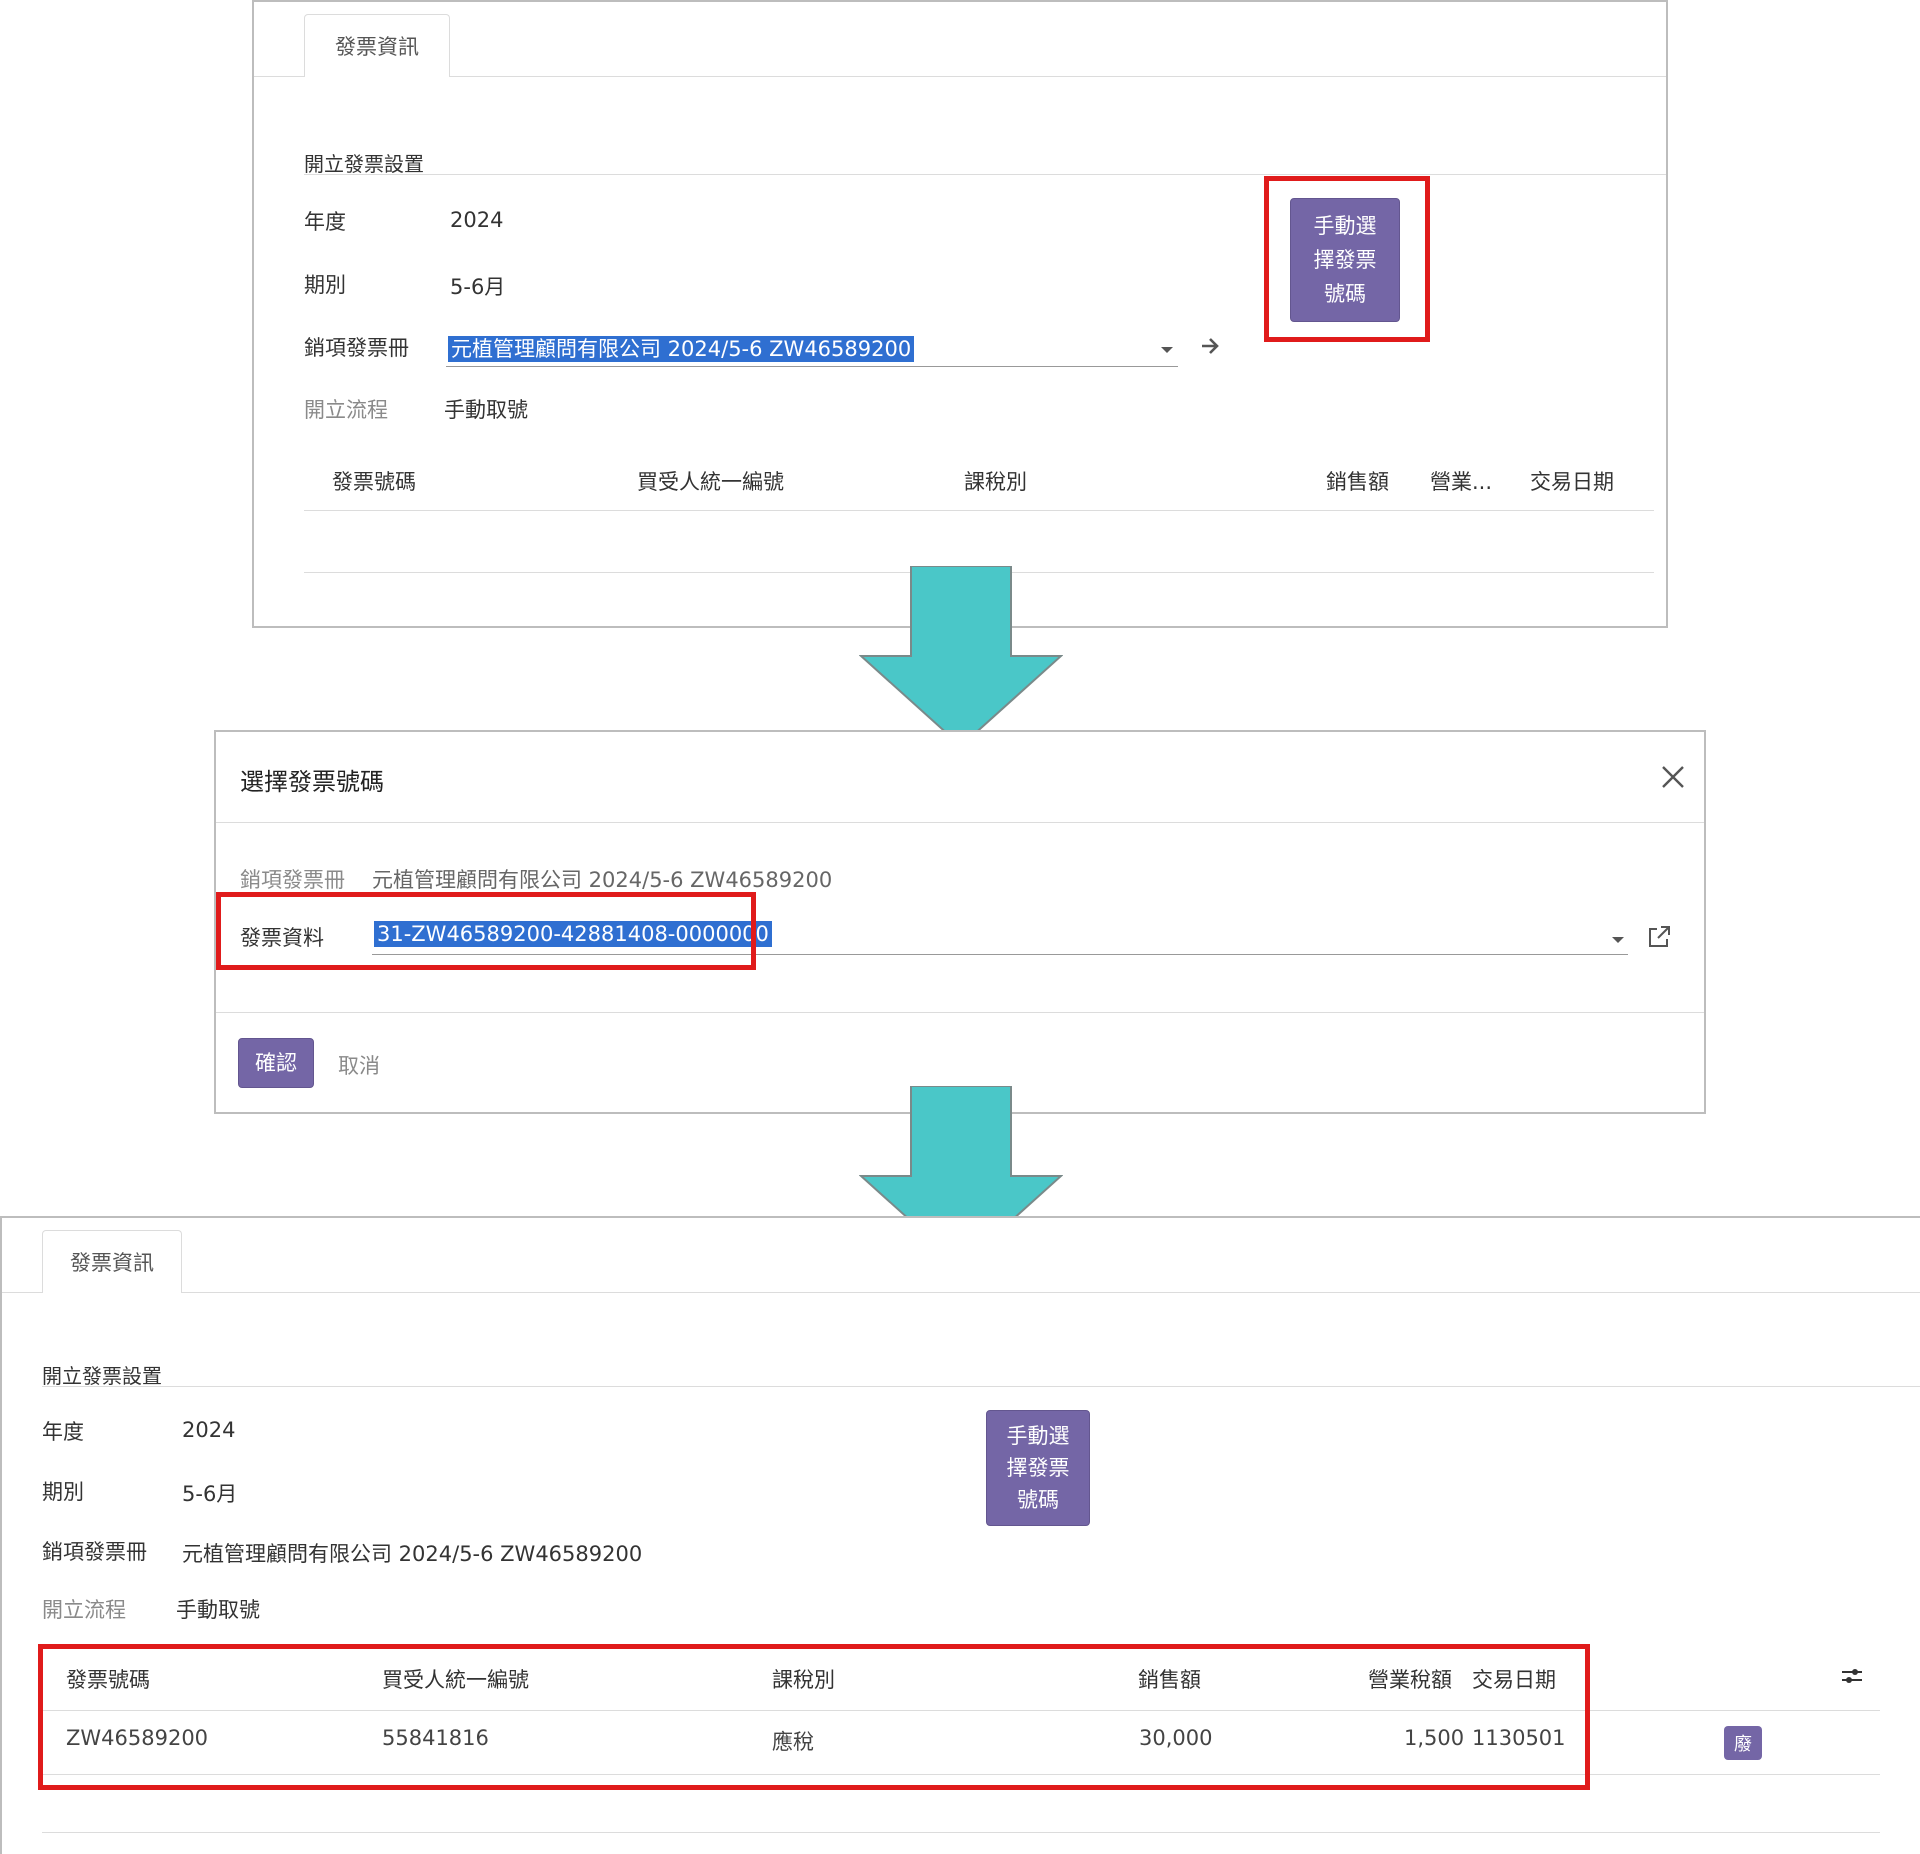  I want to click on book-select: 元植管理顧問有限公司 2024/5-6 ZW46589200, so click(681, 348).